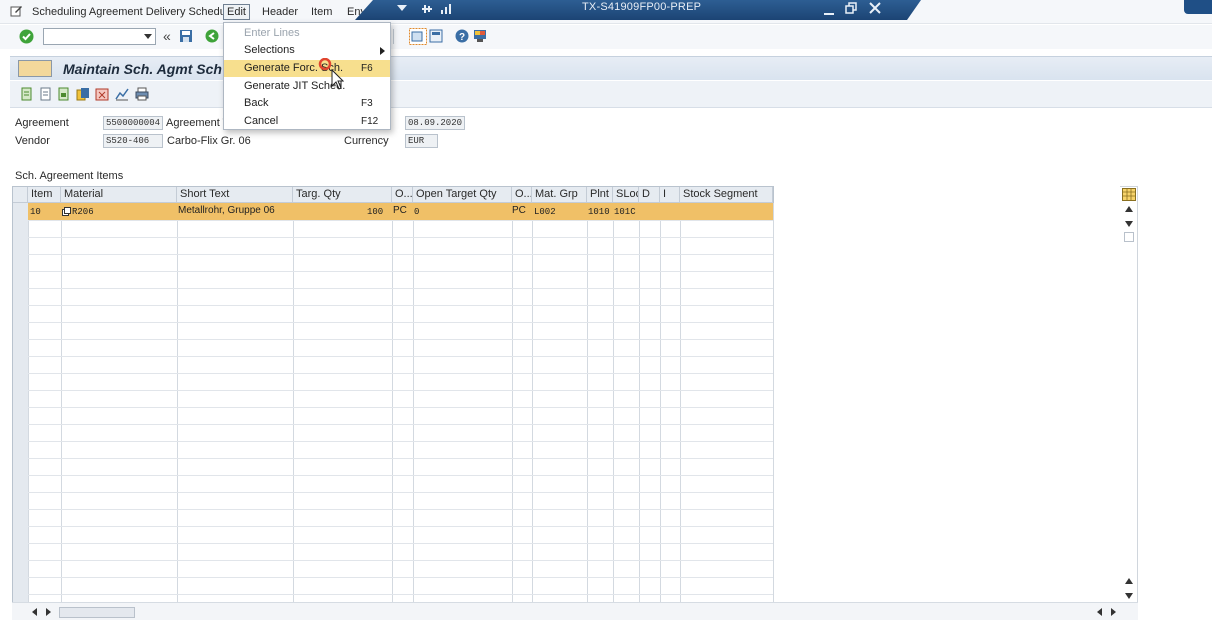 This screenshot has height=627, width=1212. I want to click on help-icon: ?, so click(462, 36).